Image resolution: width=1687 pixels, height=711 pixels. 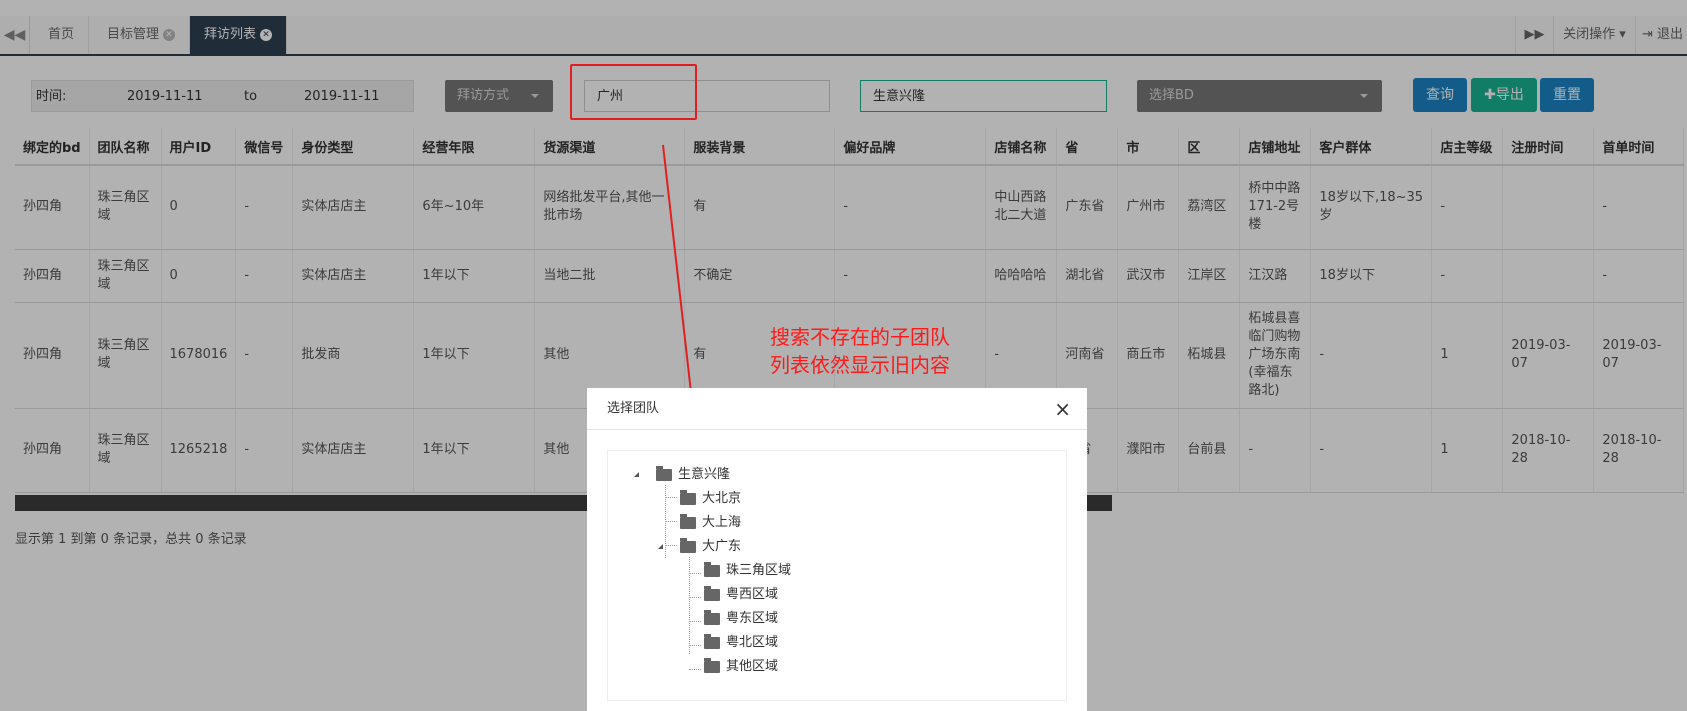 I want to click on tree-node-label: 大上海, so click(x=722, y=522).